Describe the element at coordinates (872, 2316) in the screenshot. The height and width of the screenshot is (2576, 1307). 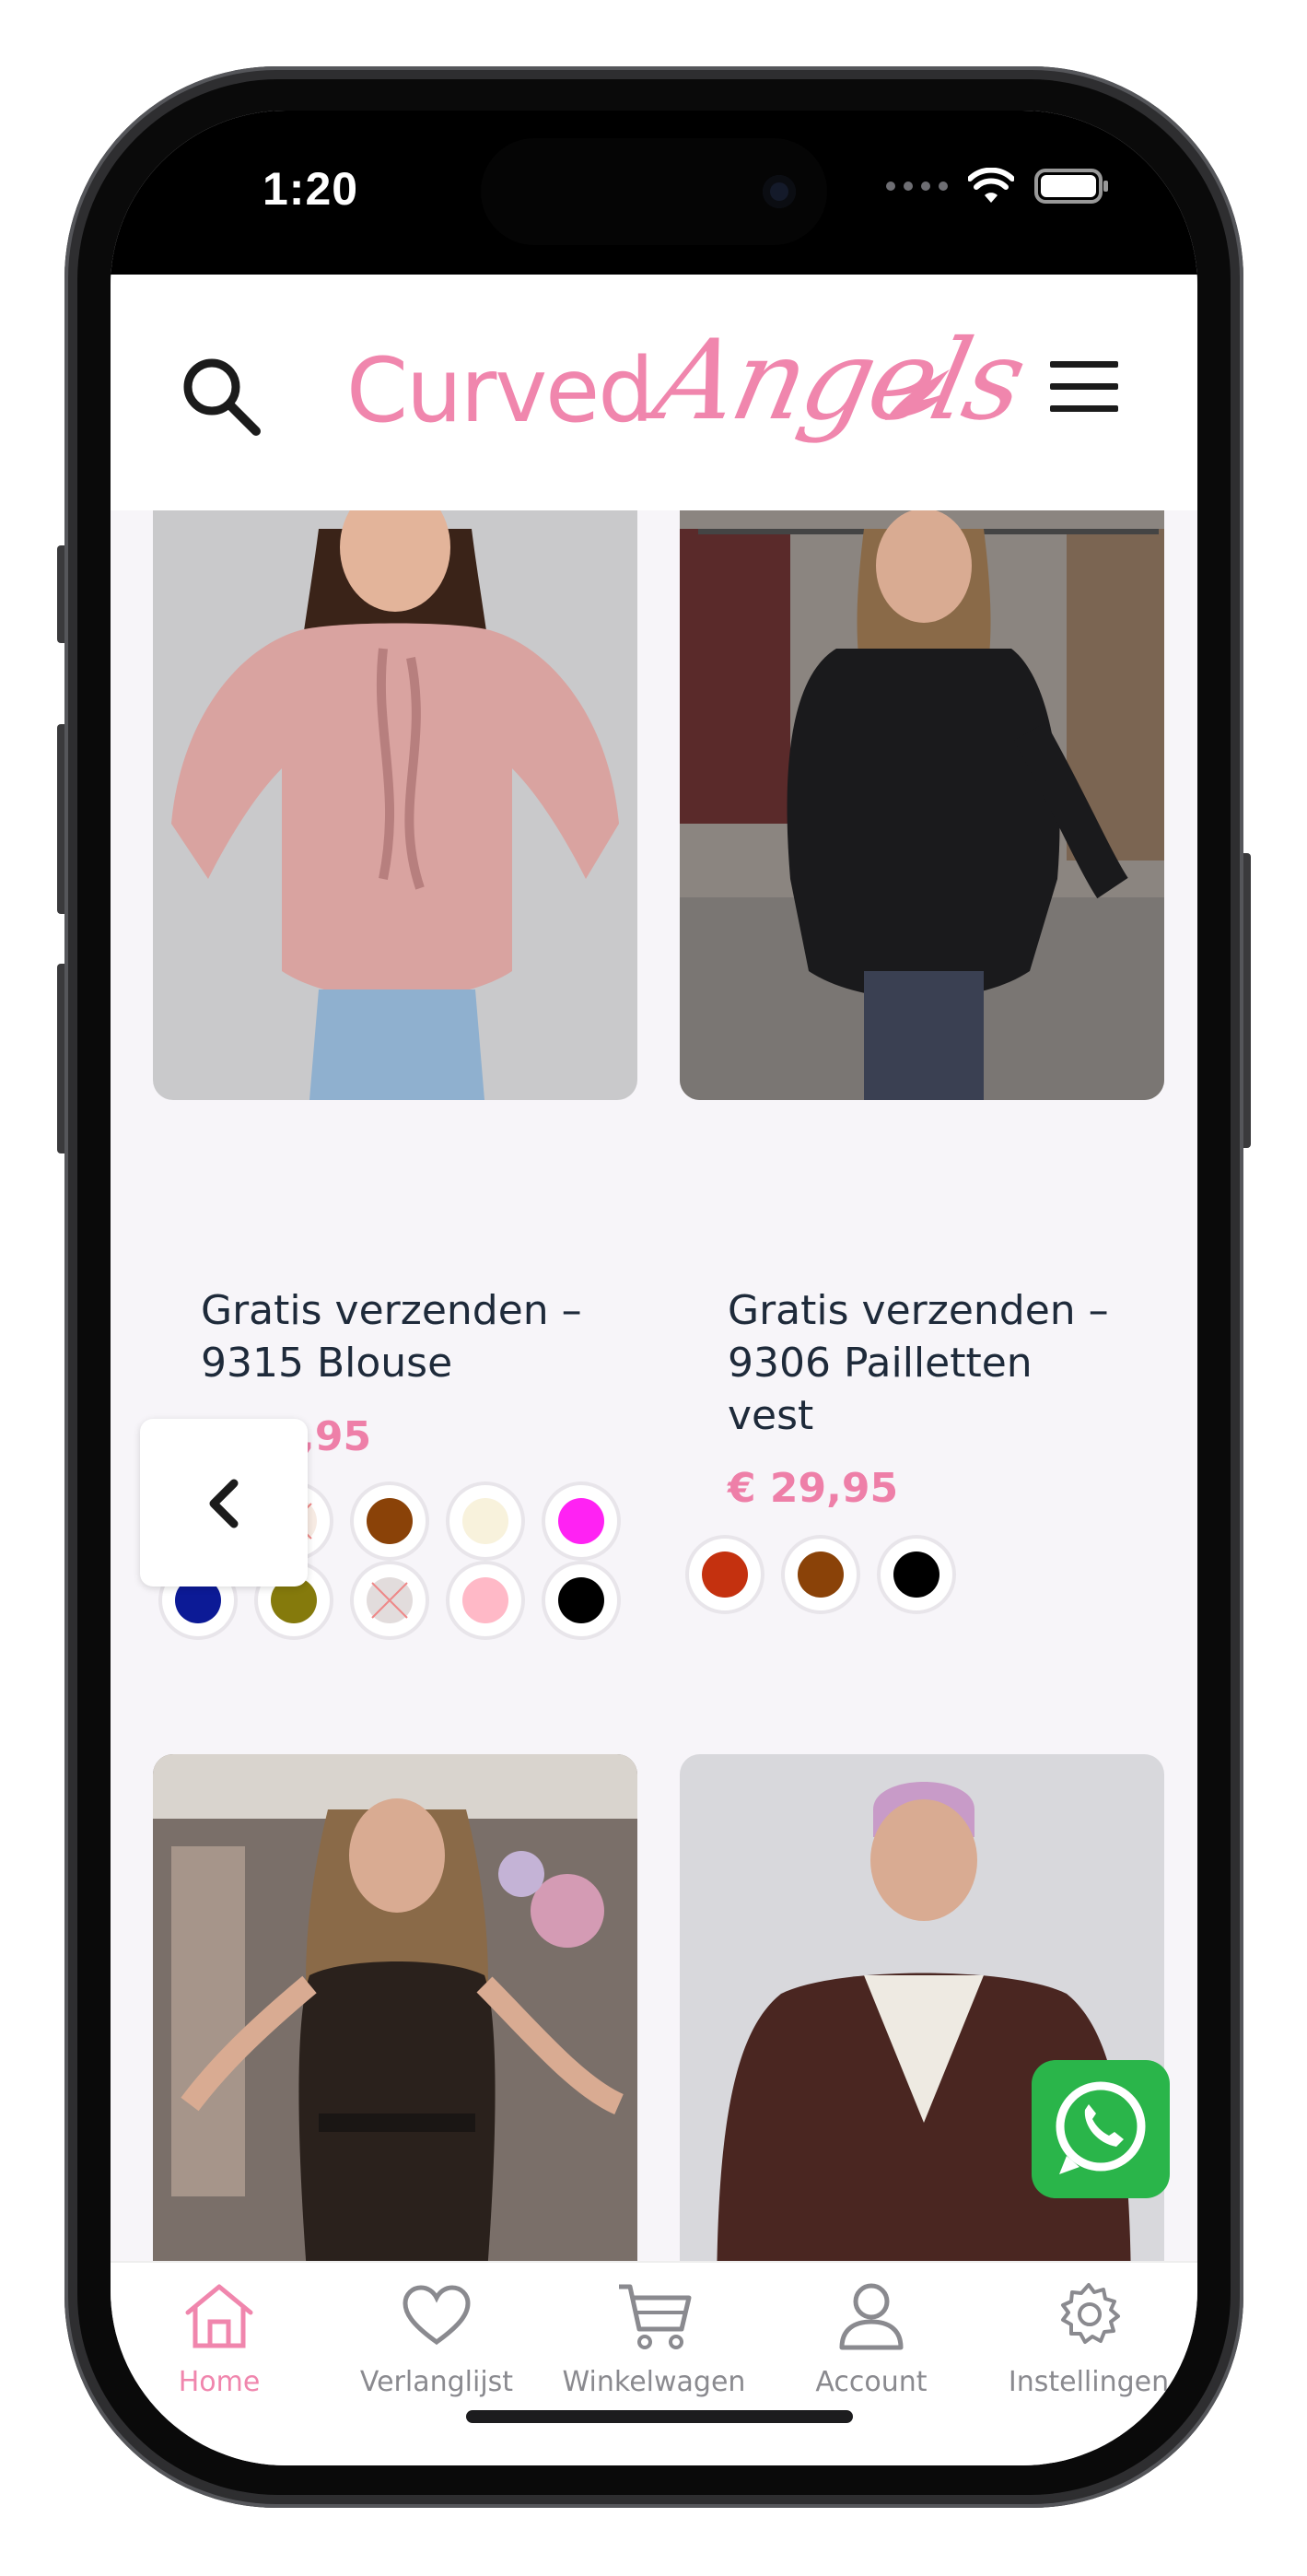
I see `user-icon` at that location.